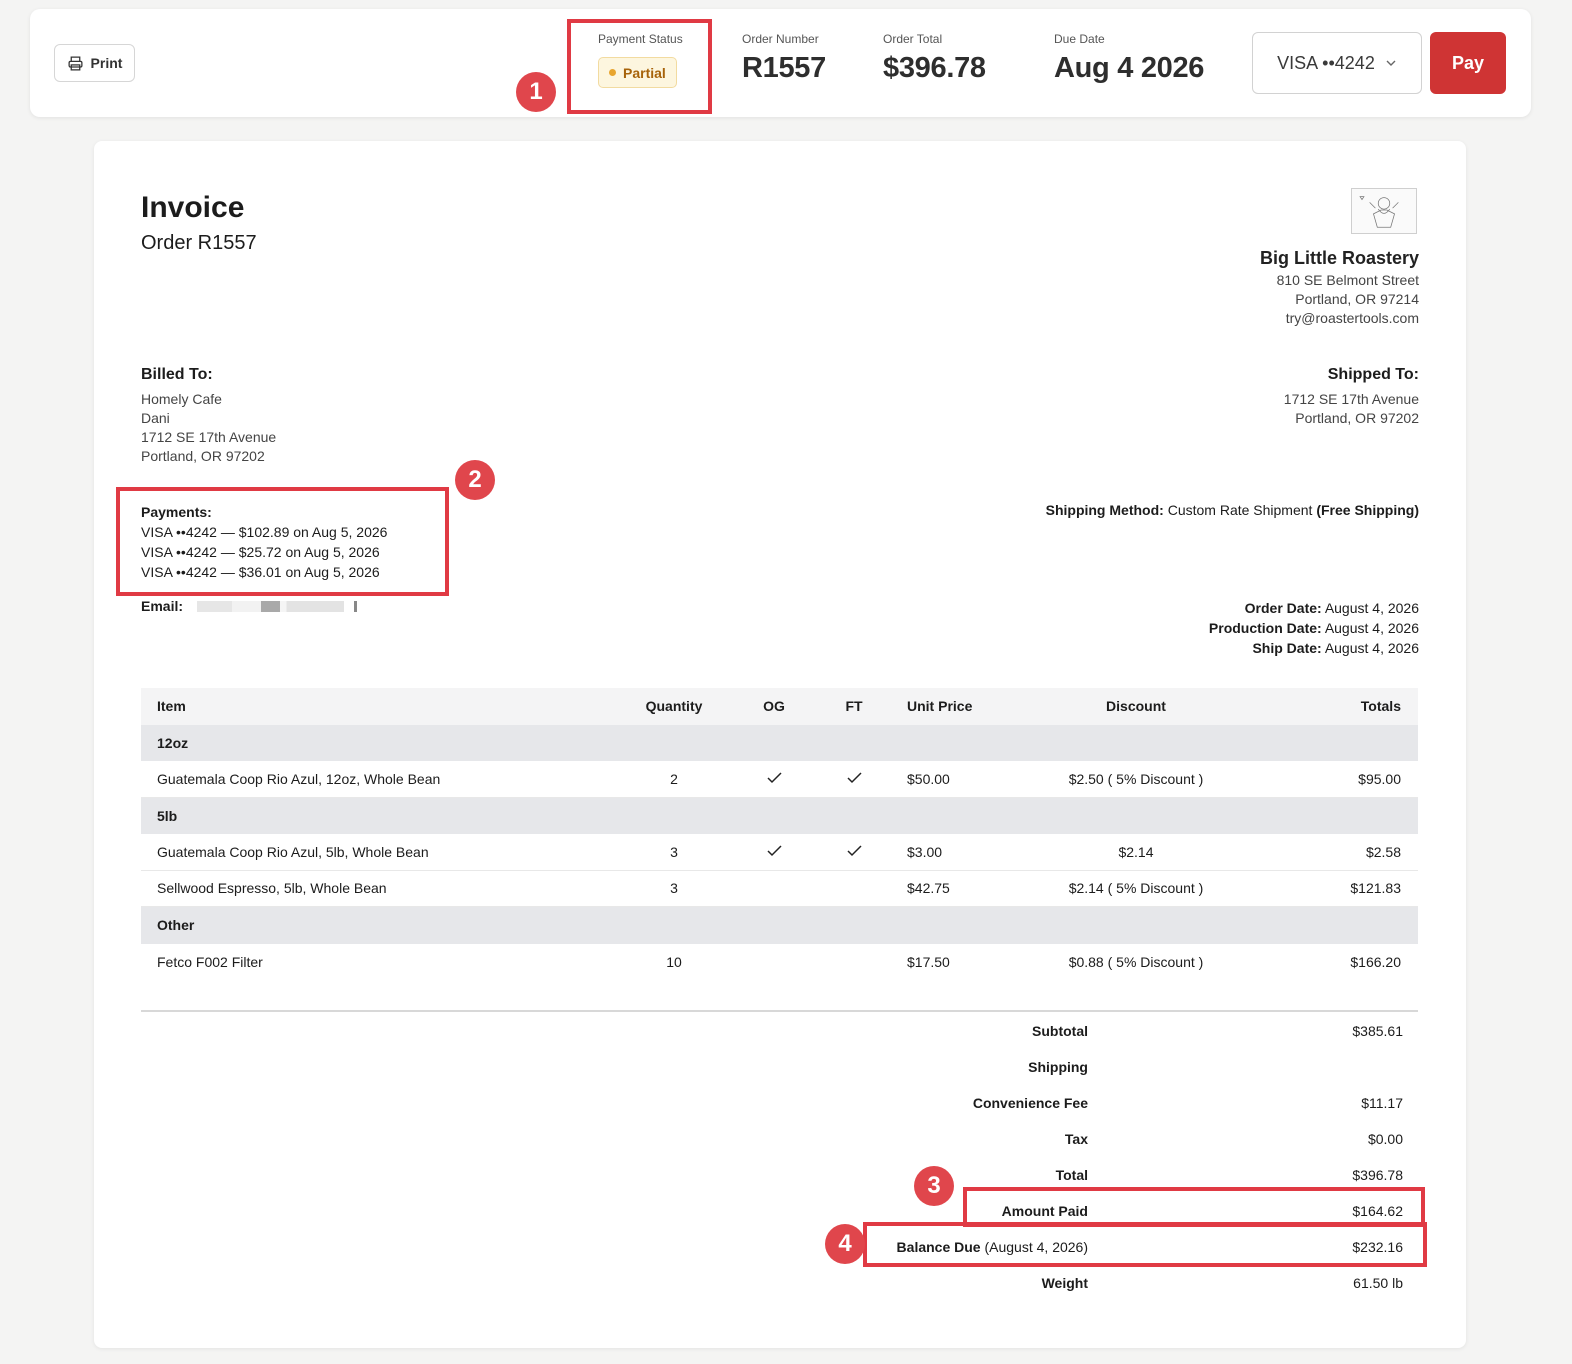 The height and width of the screenshot is (1364, 1572). Describe the element at coordinates (928, 961) in the screenshot. I see `item-unit-price: $17.50` at that location.